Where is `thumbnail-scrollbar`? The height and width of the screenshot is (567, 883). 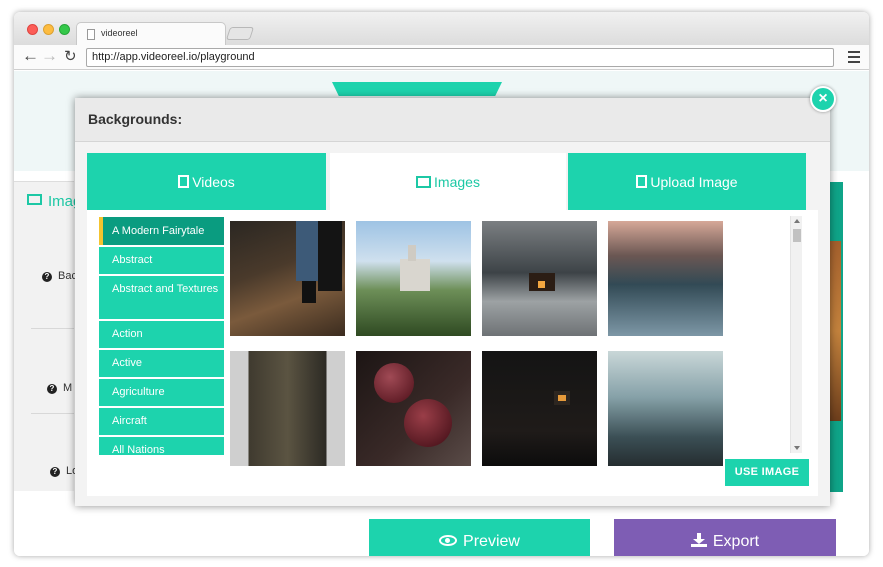
thumbnail-scrollbar is located at coordinates (796, 334).